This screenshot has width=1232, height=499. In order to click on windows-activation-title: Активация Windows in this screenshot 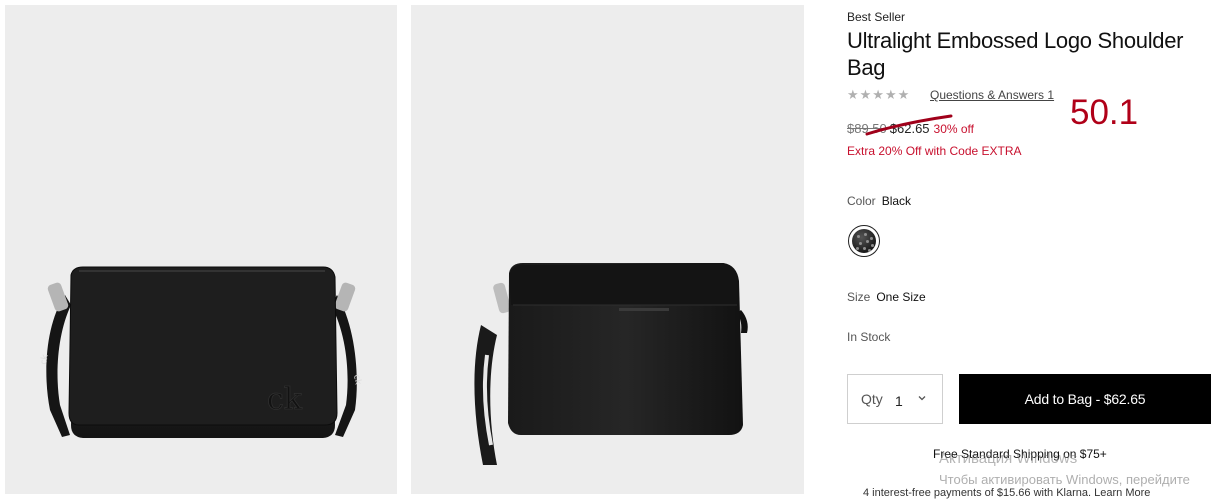, I will do `click(1008, 458)`.